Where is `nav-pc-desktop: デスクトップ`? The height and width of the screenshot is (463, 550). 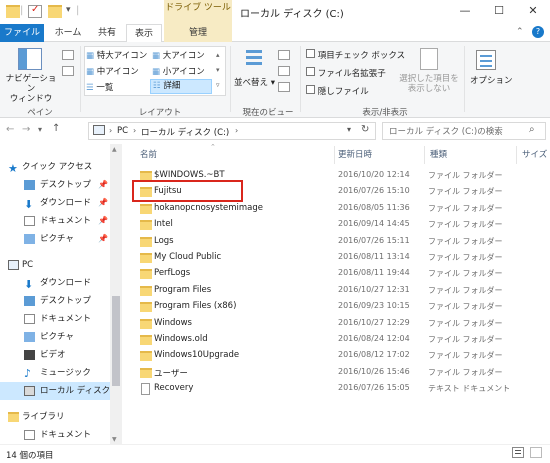 nav-pc-desktop: デスクトップ is located at coordinates (60, 301).